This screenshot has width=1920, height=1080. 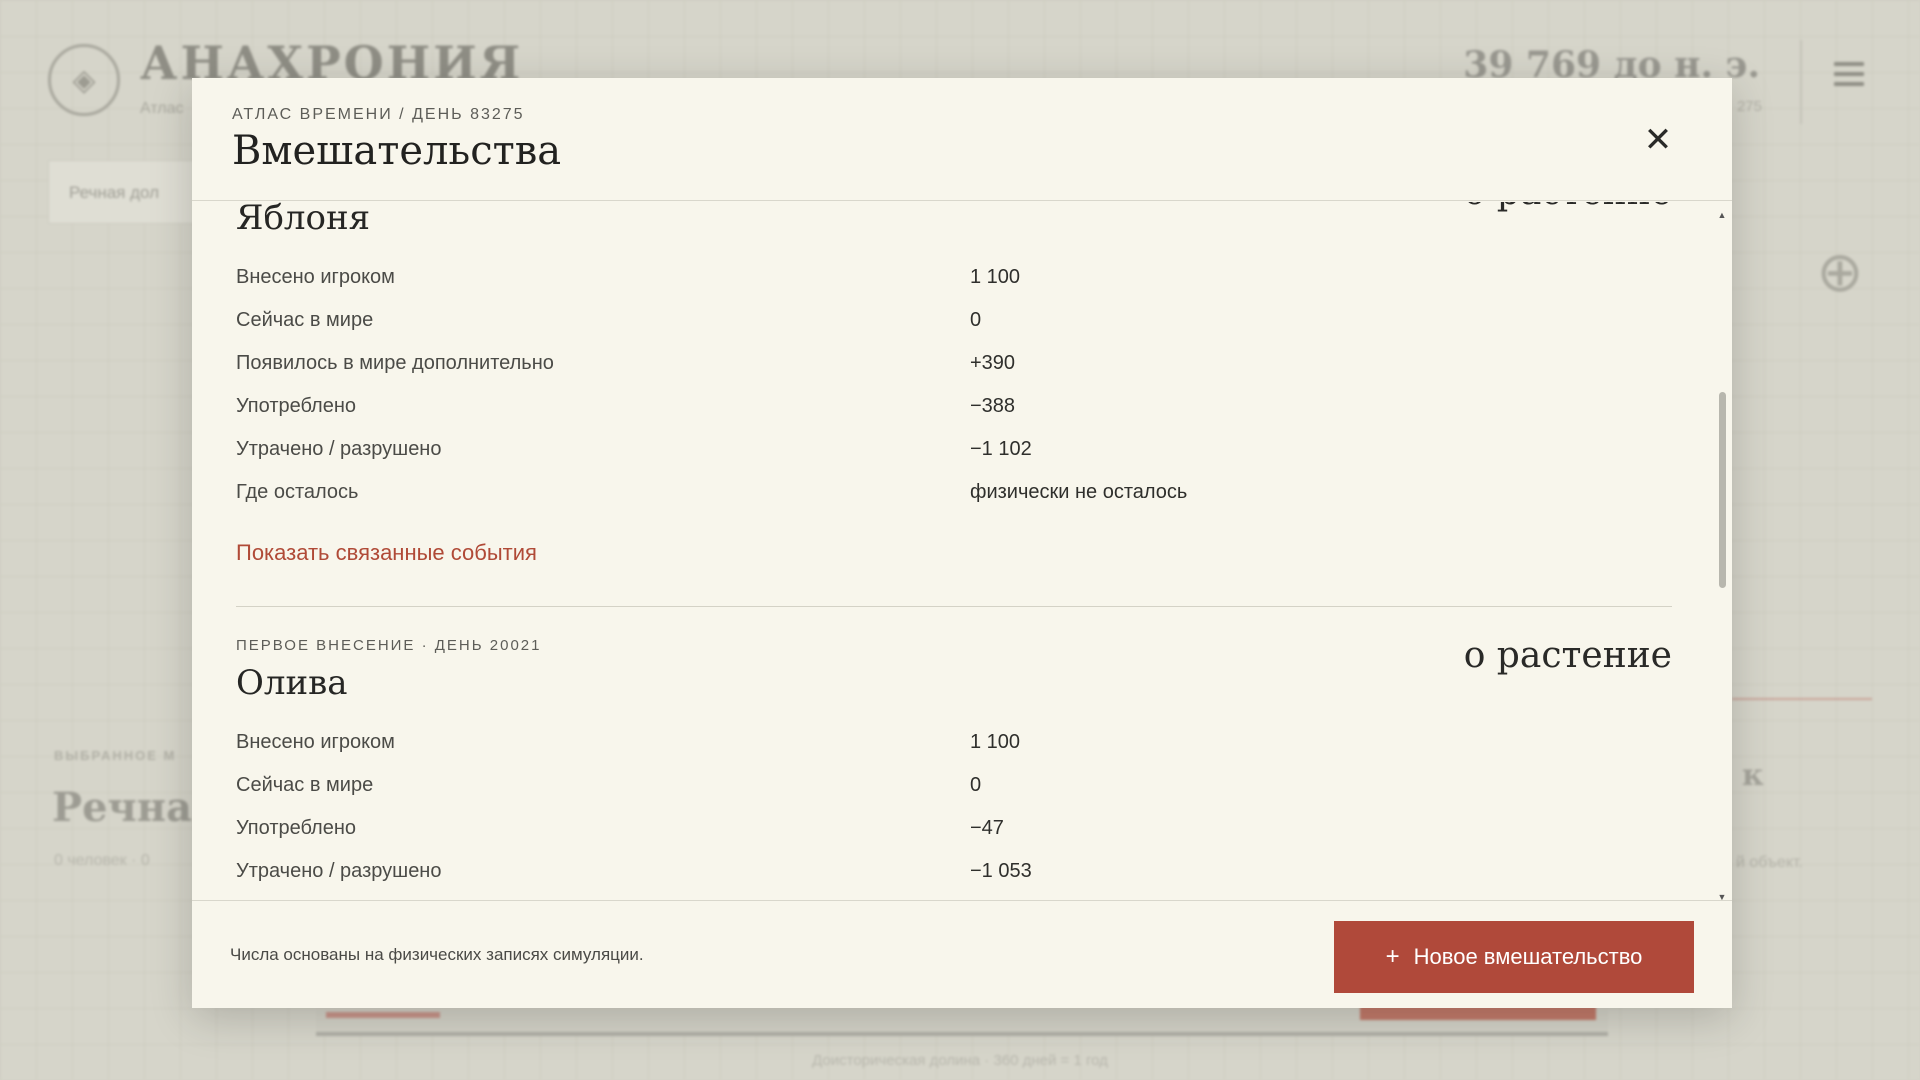 What do you see at coordinates (1001, 871) in the screenshot?
I see `stat-value: −1 053` at bounding box center [1001, 871].